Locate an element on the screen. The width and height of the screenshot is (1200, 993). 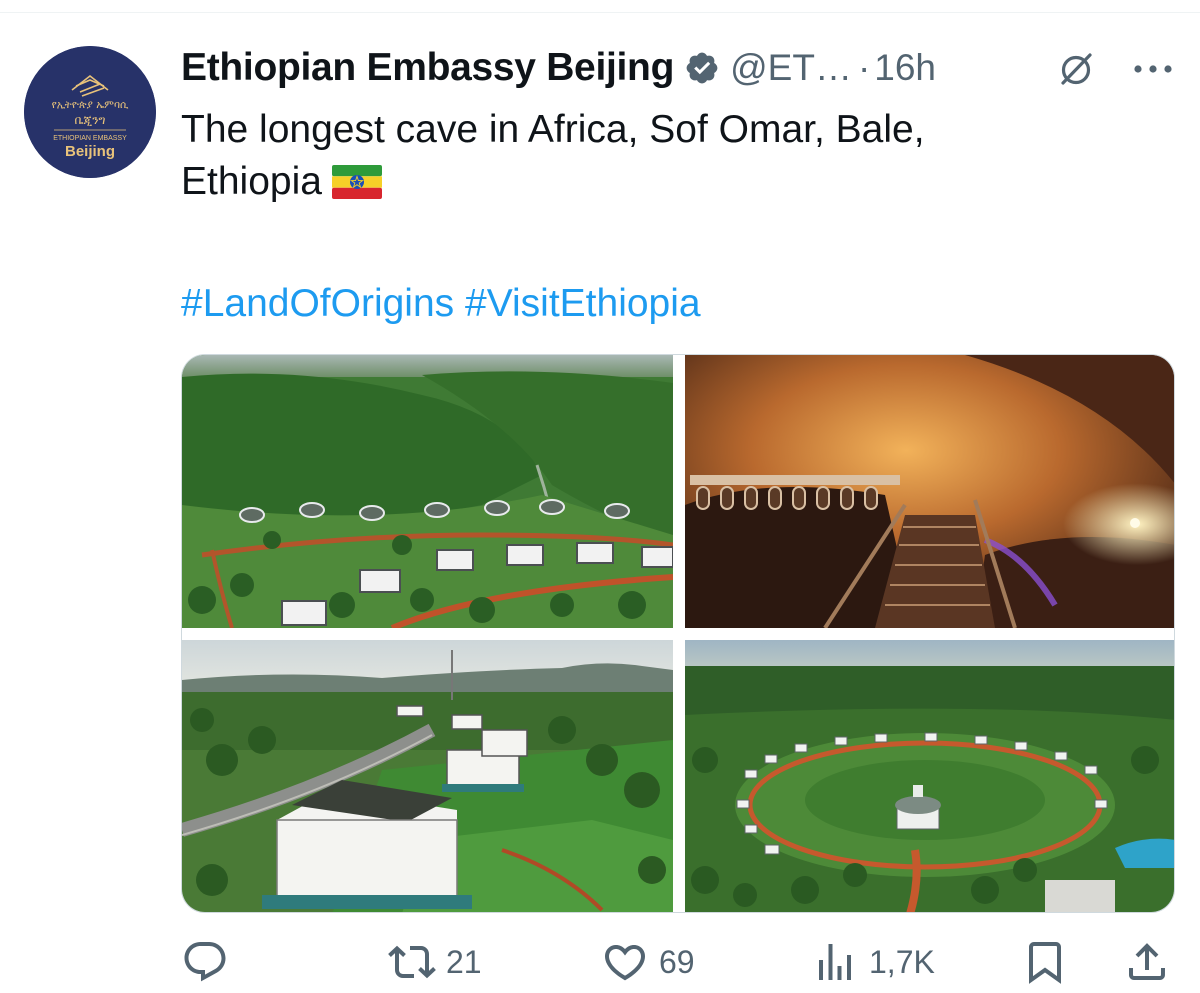
svg-text: ቤጂንግ is located at coordinates (89, 120).